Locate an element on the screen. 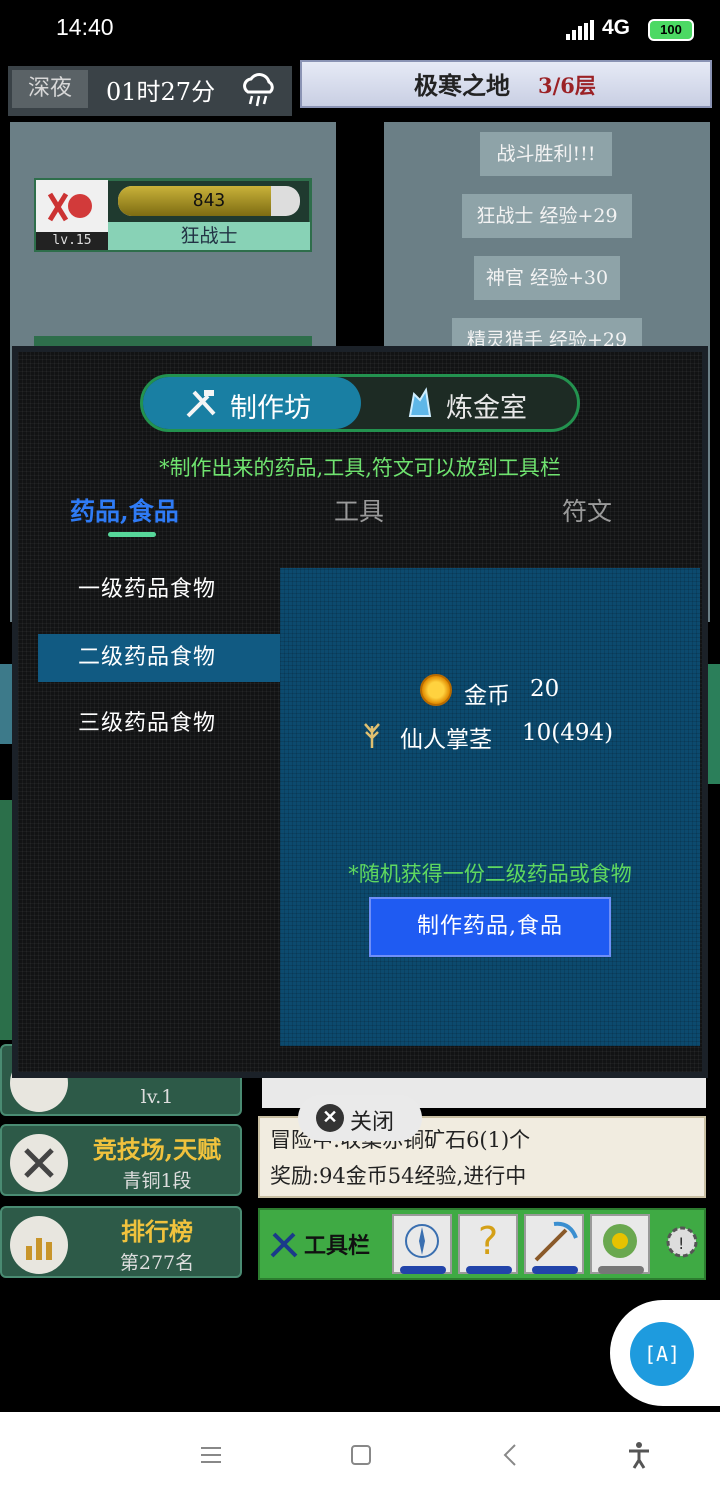 Image resolution: width=720 pixels, height=1499 pixels. toolbar-slot-compass is located at coordinates (422, 1244).